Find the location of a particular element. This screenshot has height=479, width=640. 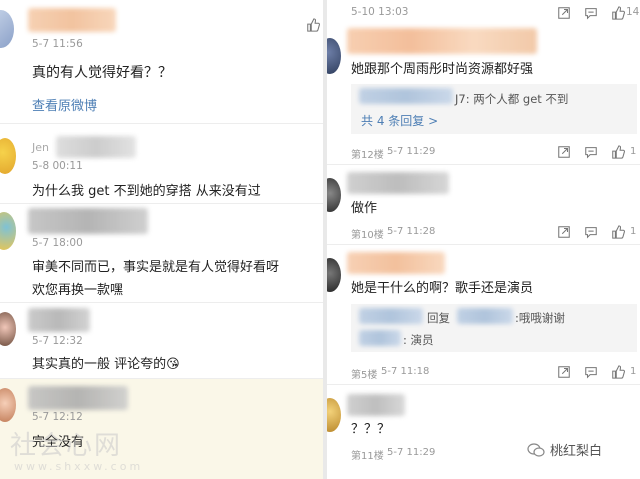

comment-time: 5-7 11:56 is located at coordinates (57, 44).